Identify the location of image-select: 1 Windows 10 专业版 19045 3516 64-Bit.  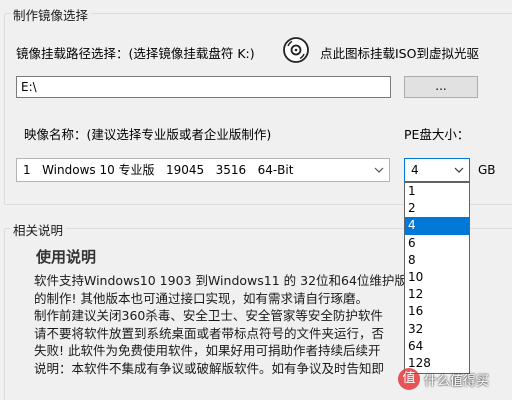
(203, 170).